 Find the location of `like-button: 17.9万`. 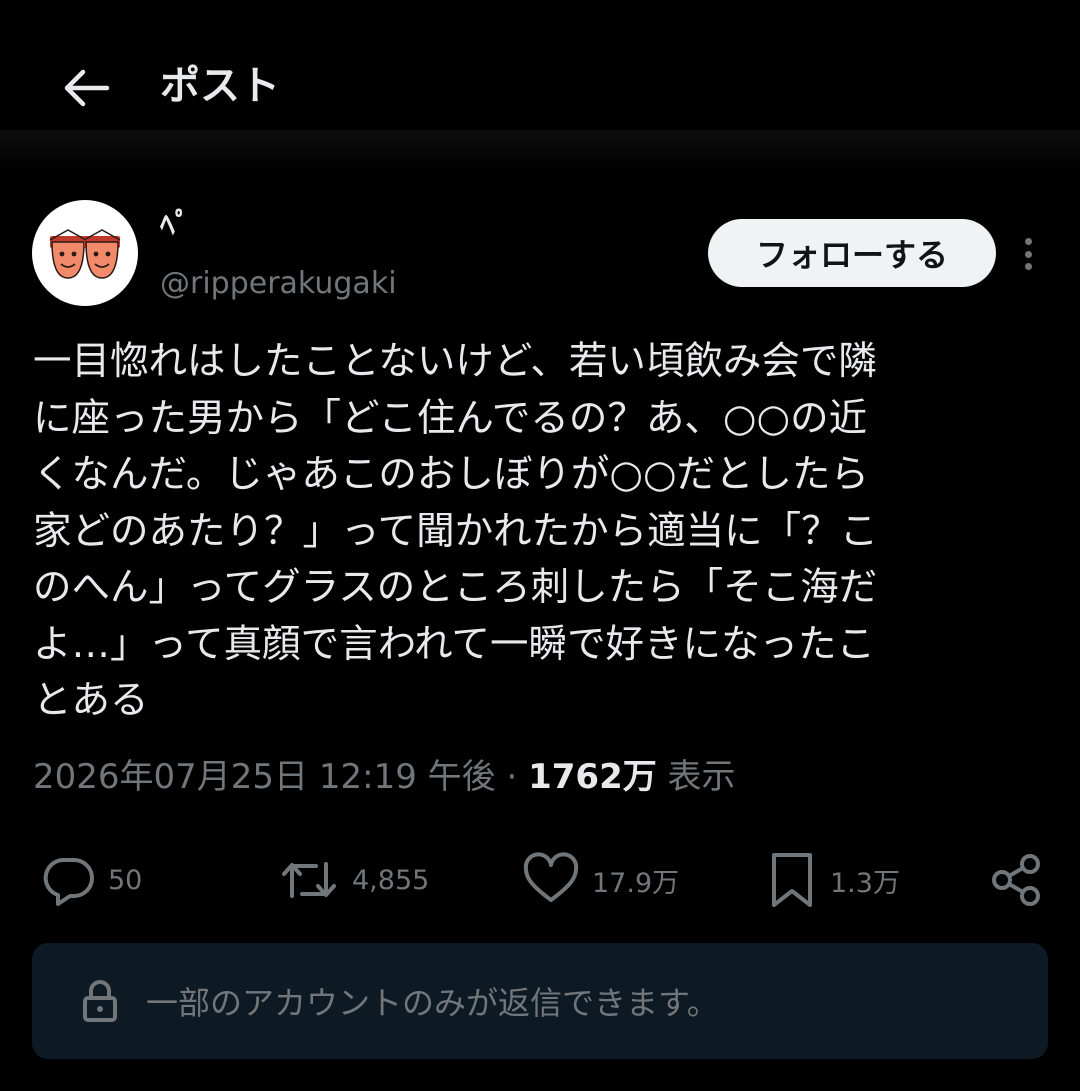

like-button: 17.9万 is located at coordinates (600, 880).